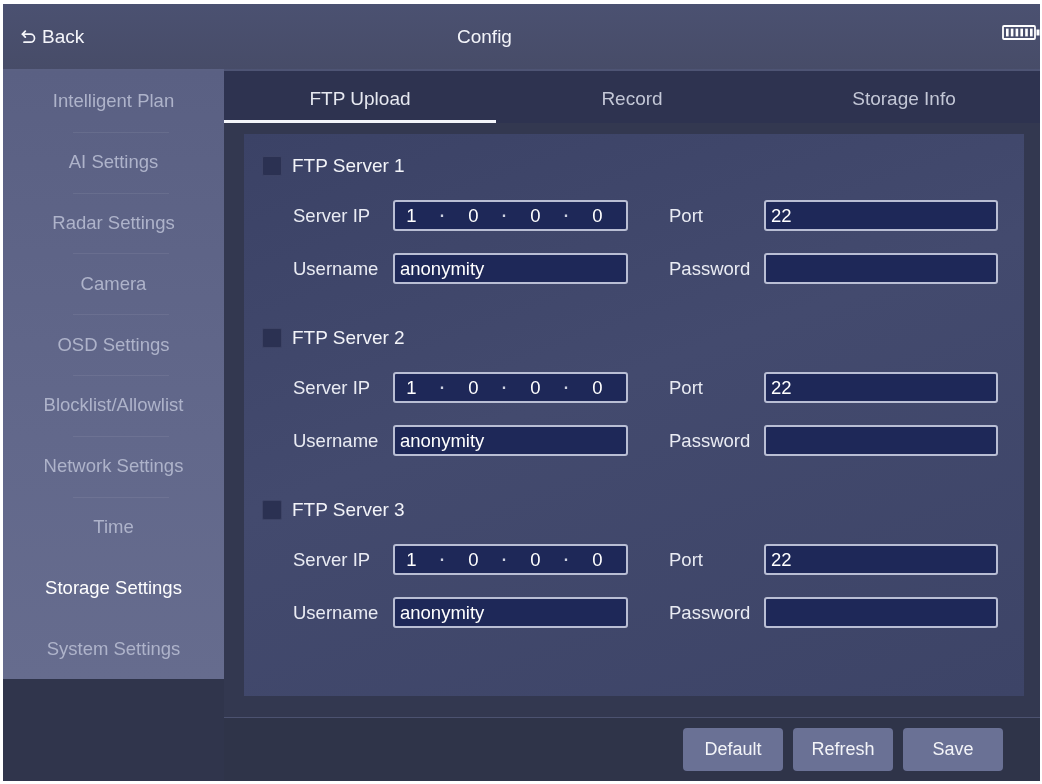 This screenshot has width=1042, height=784. I want to click on back-button: Back, so click(53, 36).